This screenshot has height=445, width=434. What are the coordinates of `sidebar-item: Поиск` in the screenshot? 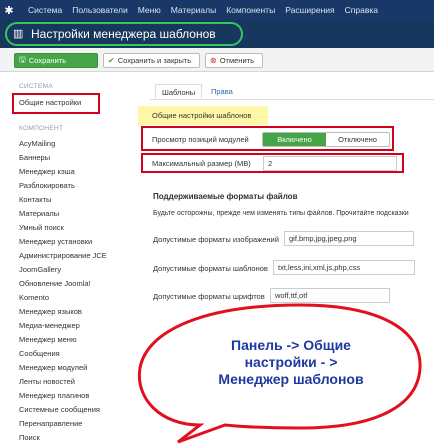 It's located at (29, 437).